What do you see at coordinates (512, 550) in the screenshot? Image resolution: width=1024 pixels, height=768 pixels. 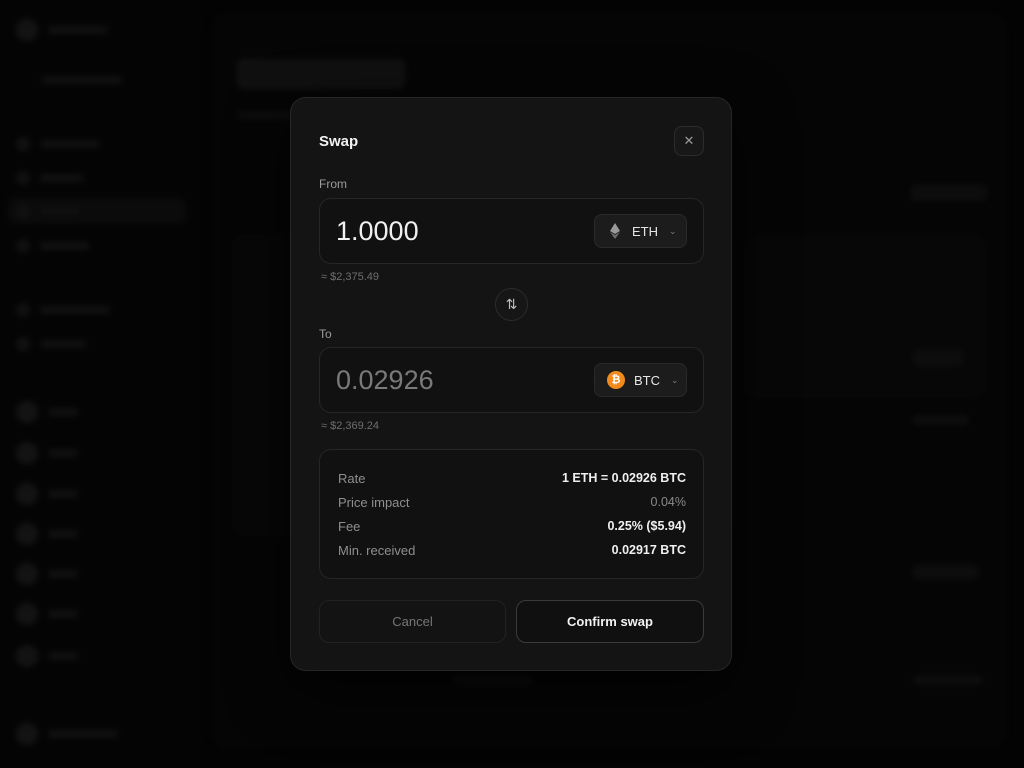 I see `min-received-row: Min. received 0.02917 BTC` at bounding box center [512, 550].